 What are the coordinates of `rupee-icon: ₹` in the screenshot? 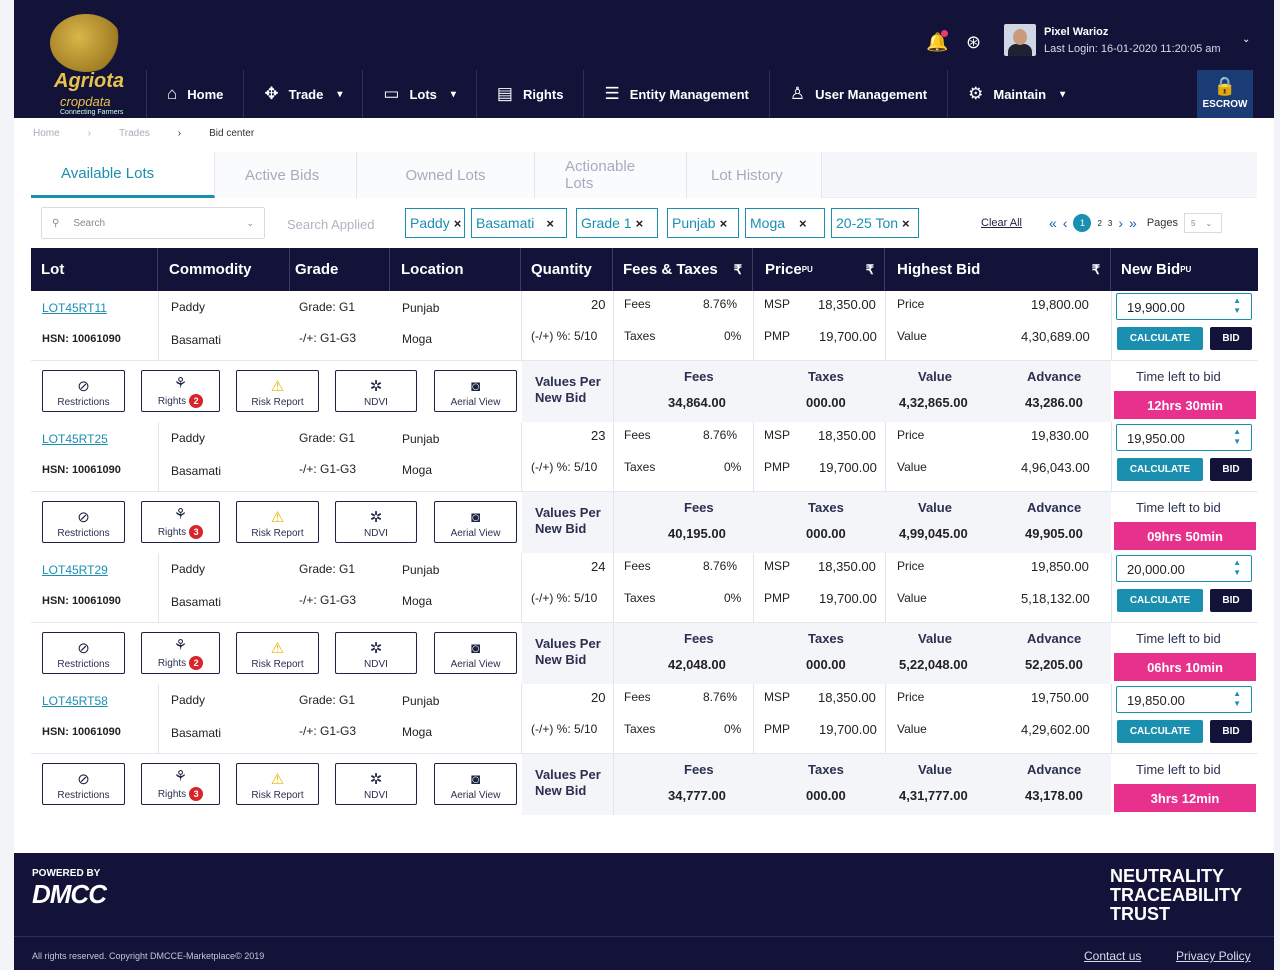 It's located at (1095, 269).